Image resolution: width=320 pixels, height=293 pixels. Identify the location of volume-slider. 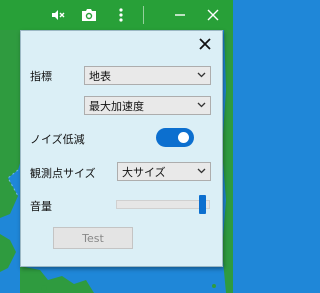
(163, 205).